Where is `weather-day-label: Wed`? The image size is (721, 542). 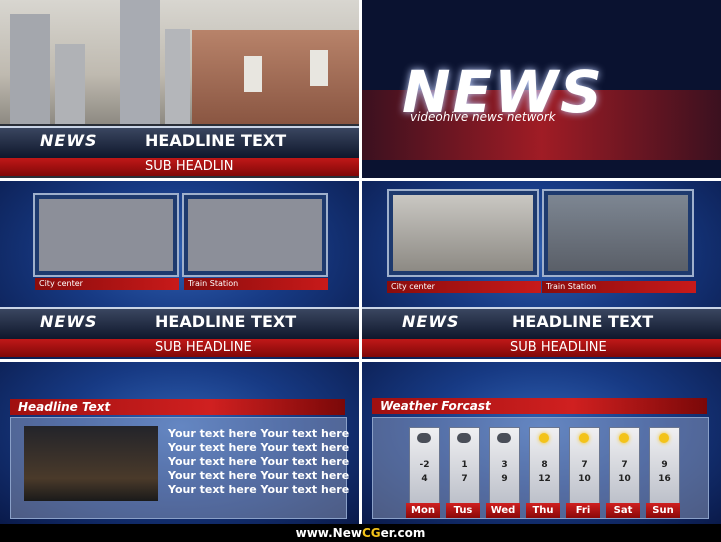
weather-day-label: Wed is located at coordinates (503, 510).